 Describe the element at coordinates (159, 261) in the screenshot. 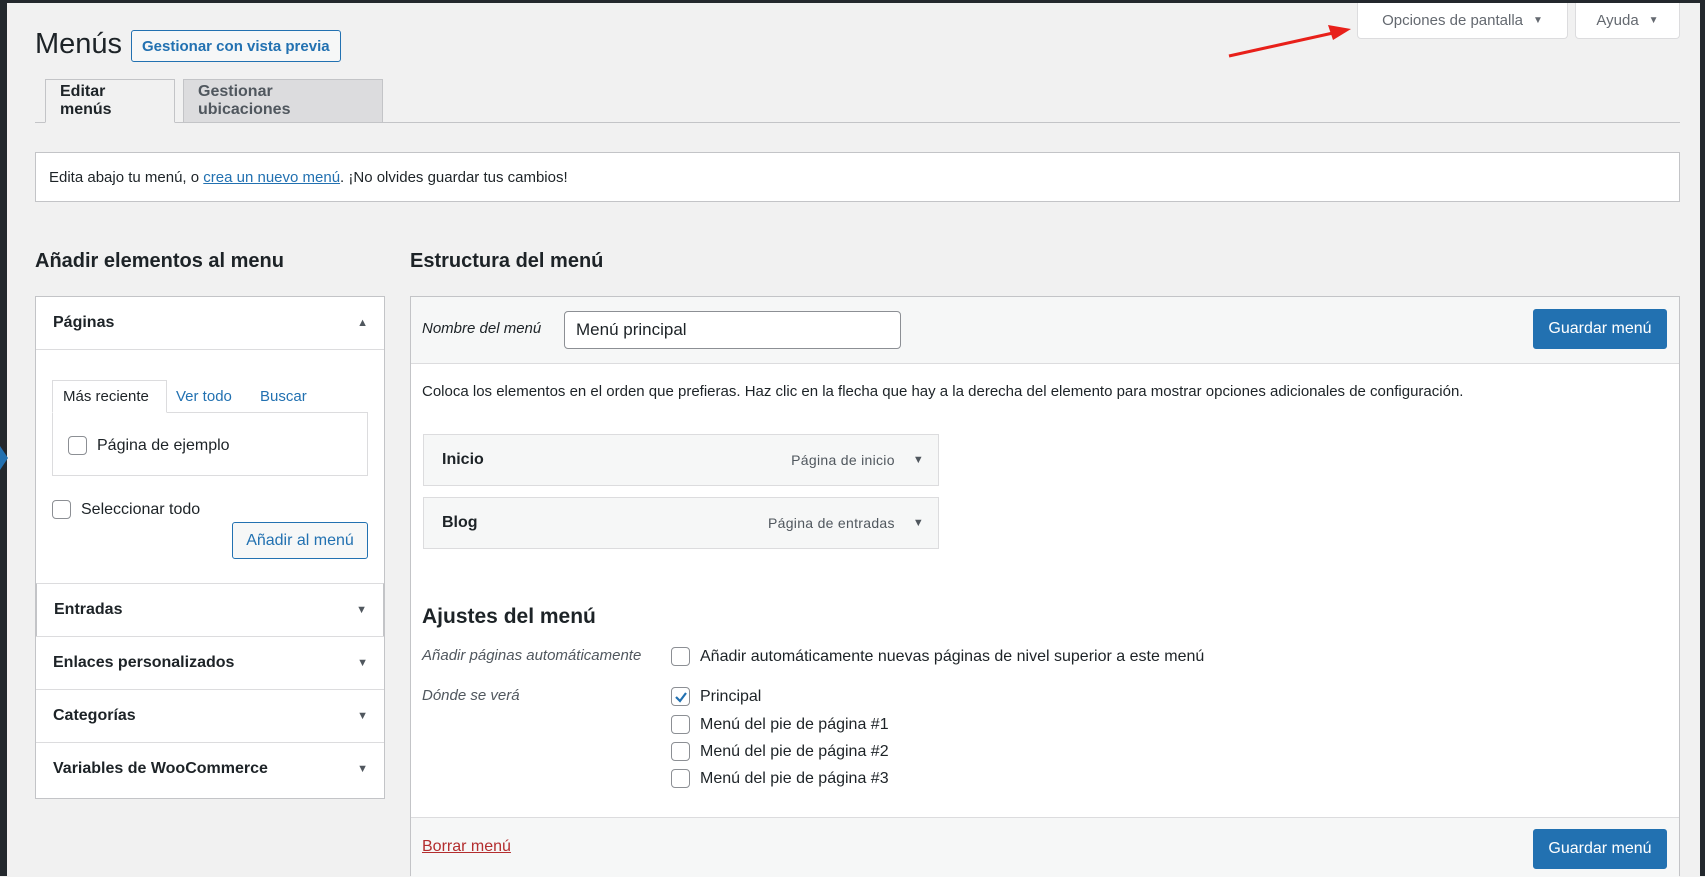

I see `add-items-heading: Añadir elementos al menu` at that location.